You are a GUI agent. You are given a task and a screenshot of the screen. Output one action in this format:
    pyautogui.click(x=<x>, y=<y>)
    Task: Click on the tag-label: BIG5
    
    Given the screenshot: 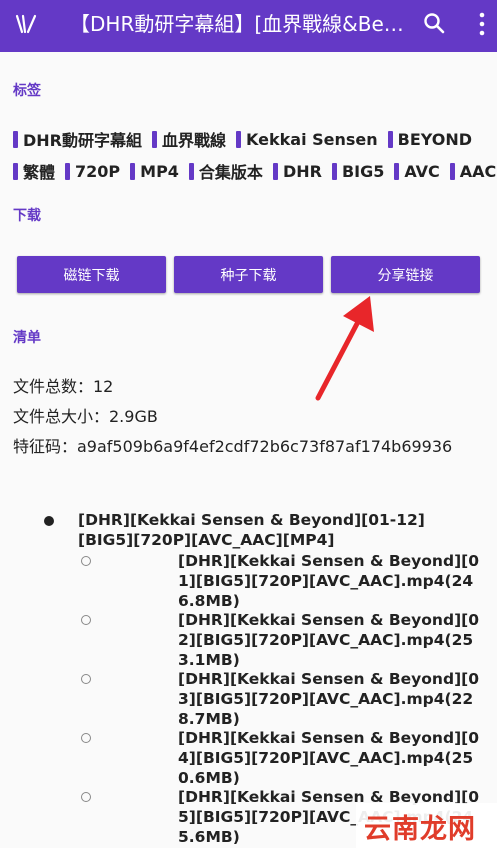 What is the action you would take?
    pyautogui.click(x=363, y=171)
    